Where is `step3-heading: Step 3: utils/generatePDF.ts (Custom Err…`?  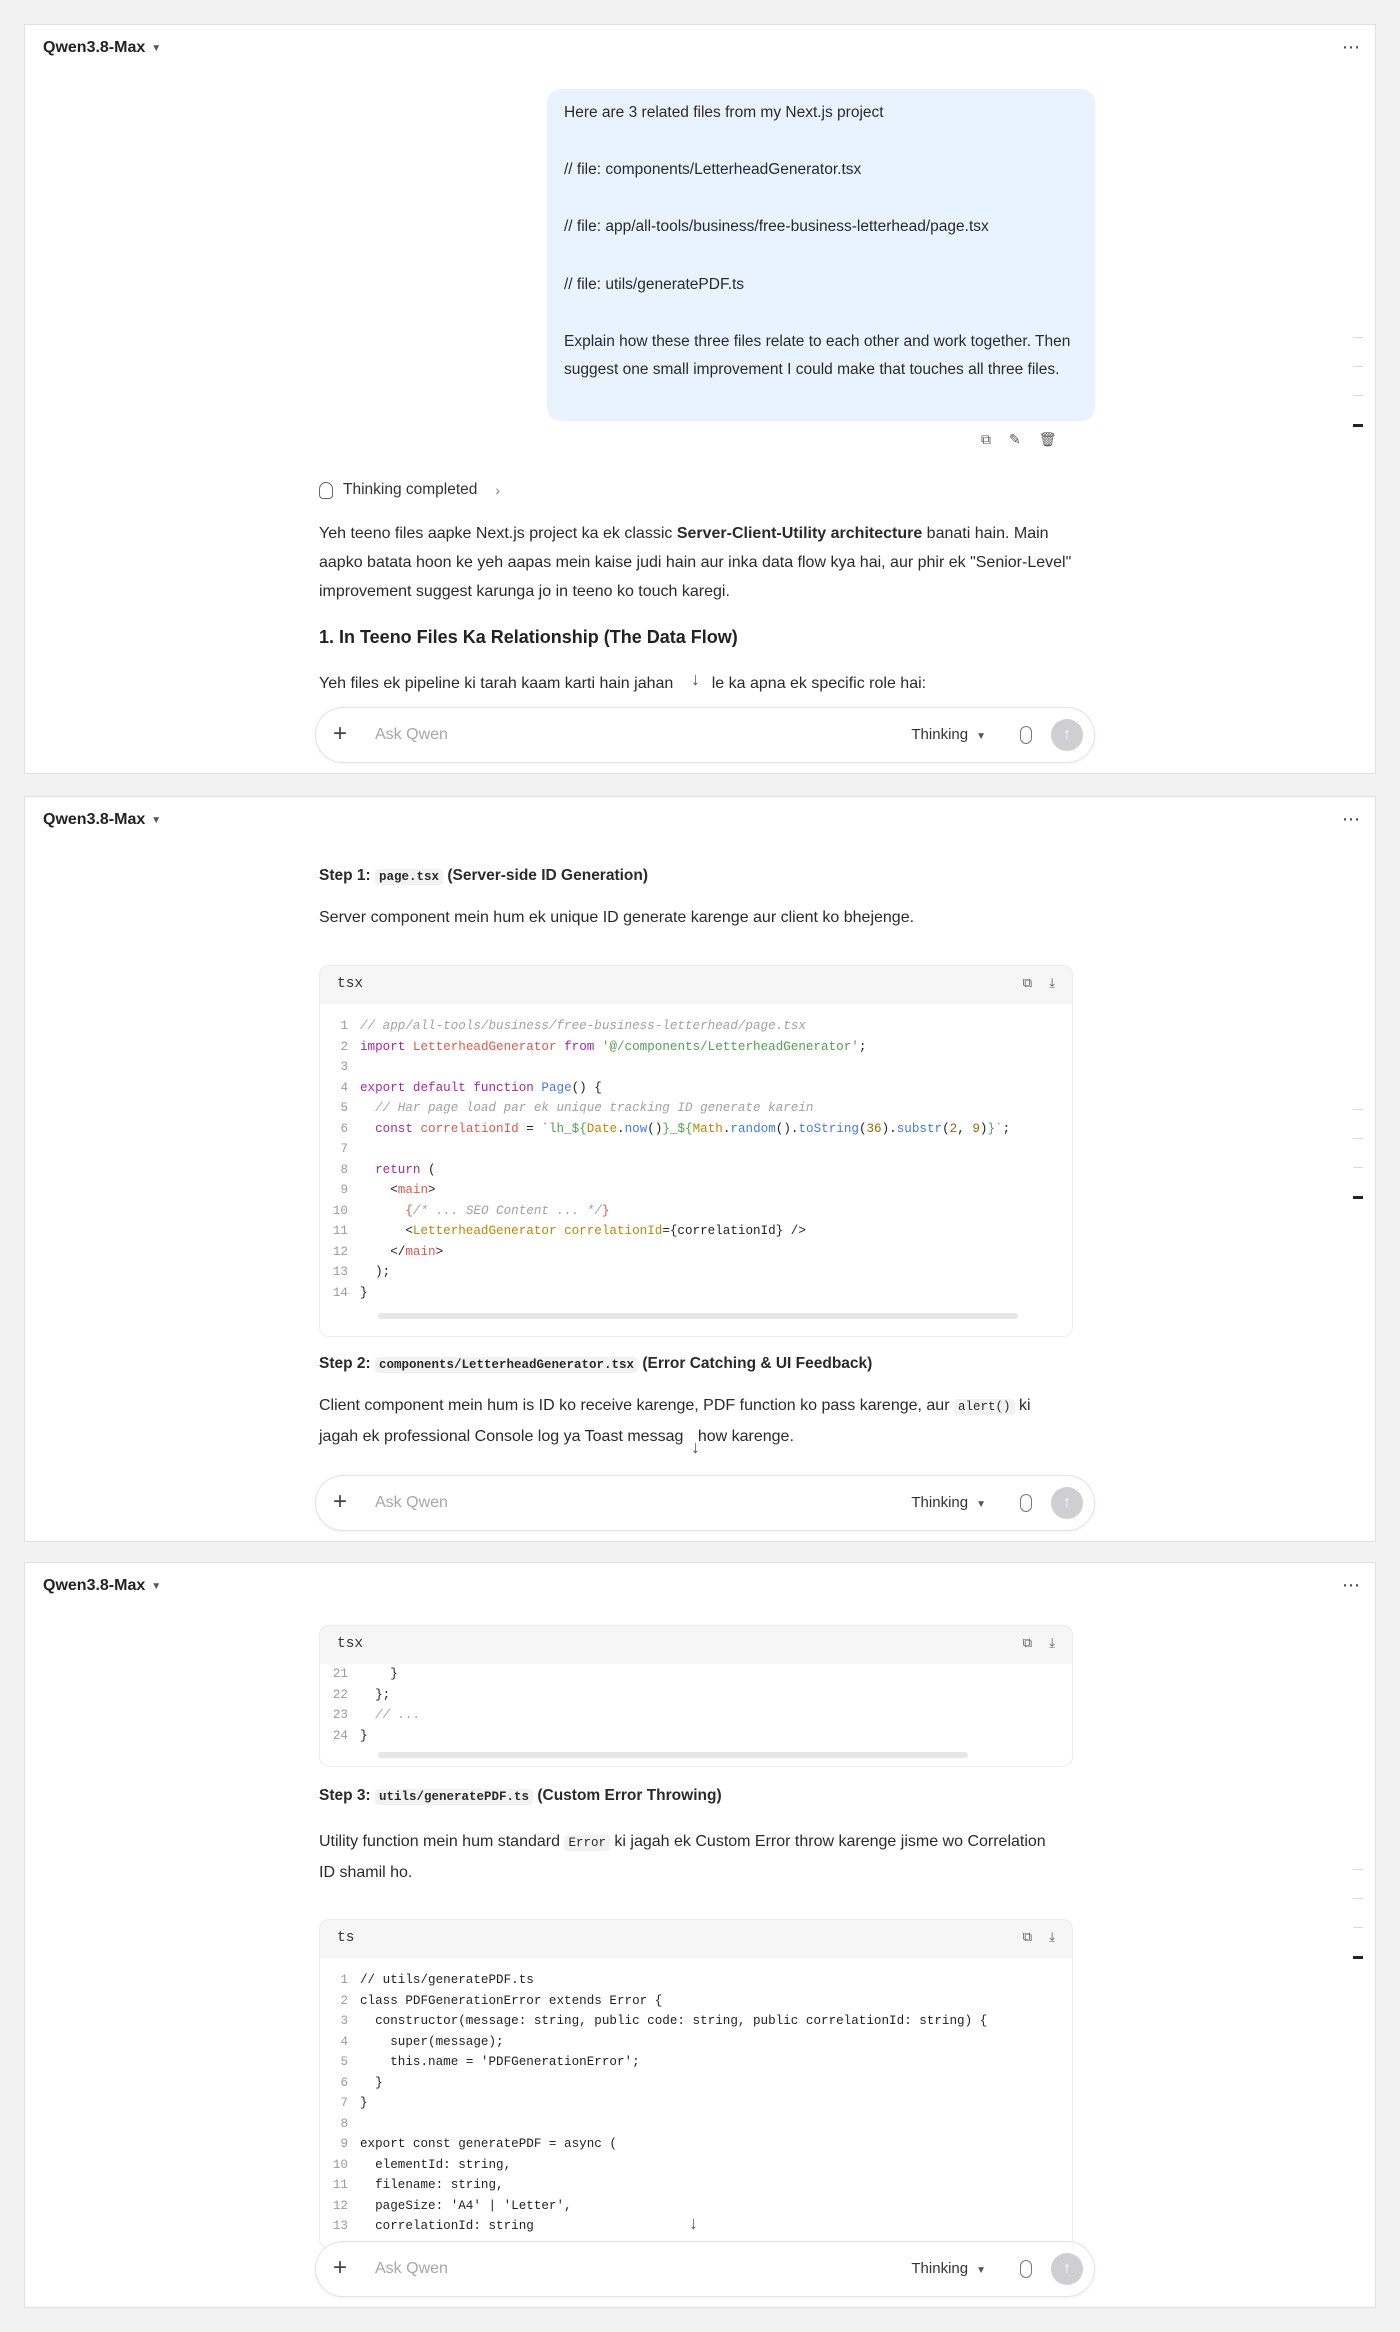
step3-heading: Step 3: utils/generatePDF.ts (Custom Err… is located at coordinates (520, 1796).